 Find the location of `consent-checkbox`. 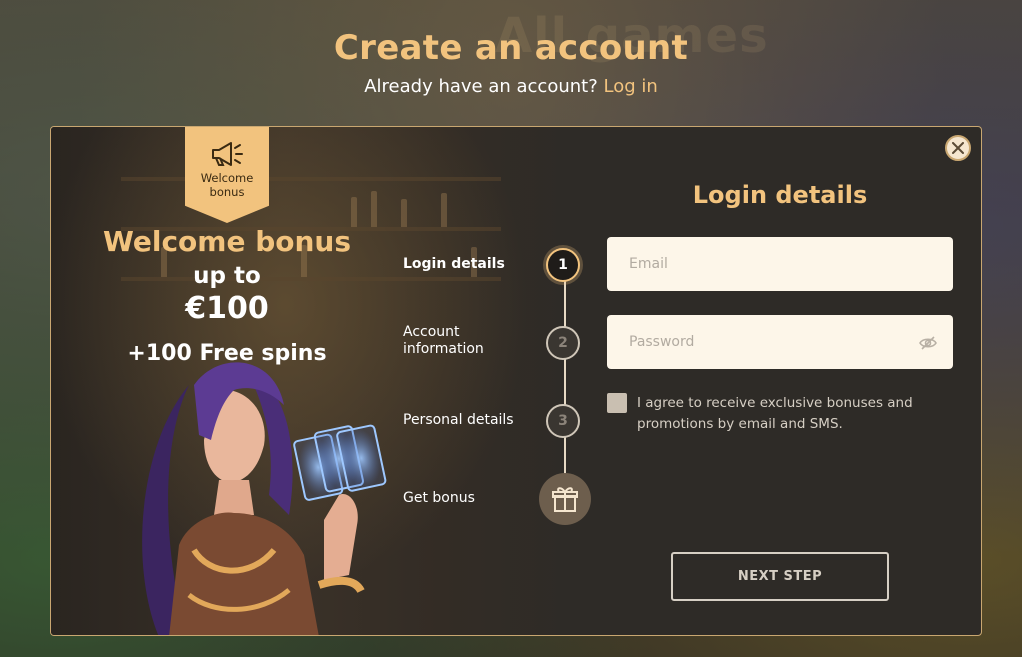

consent-checkbox is located at coordinates (617, 403).